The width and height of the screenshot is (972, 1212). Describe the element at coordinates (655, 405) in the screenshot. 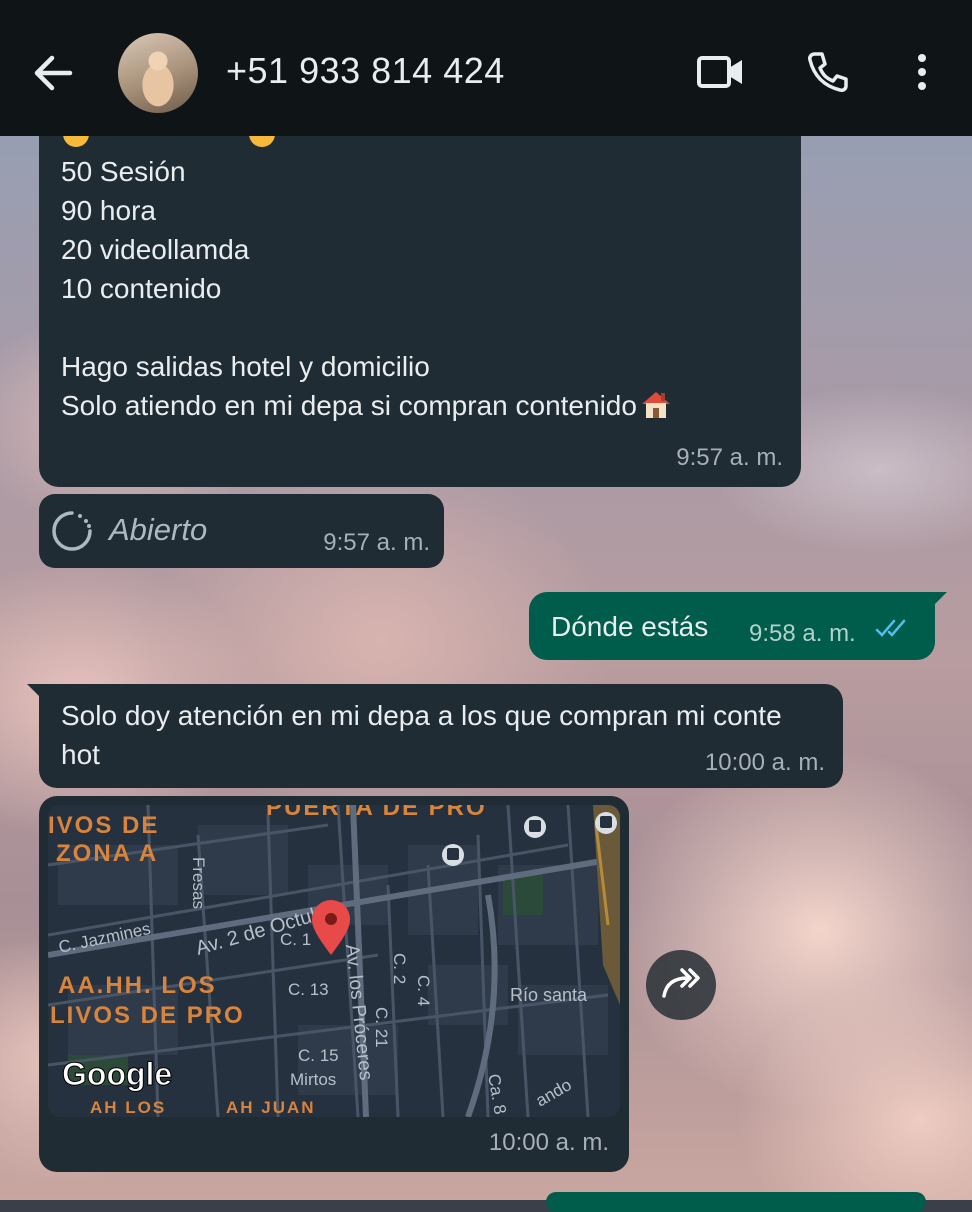

I see `house-emoji-icon` at that location.